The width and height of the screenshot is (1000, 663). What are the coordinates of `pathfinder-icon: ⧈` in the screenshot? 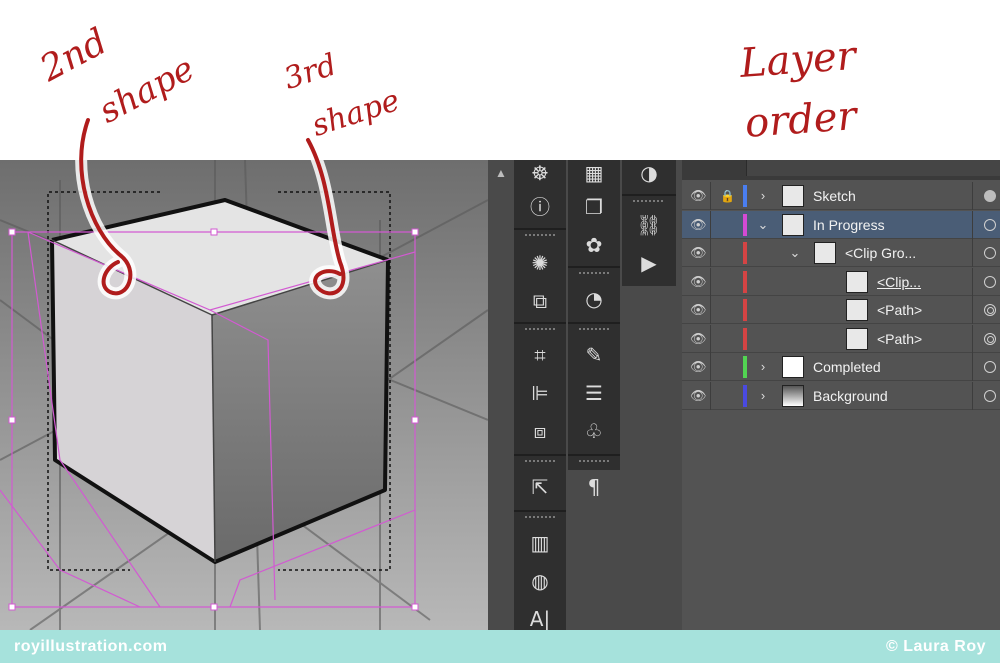 It's located at (540, 431).